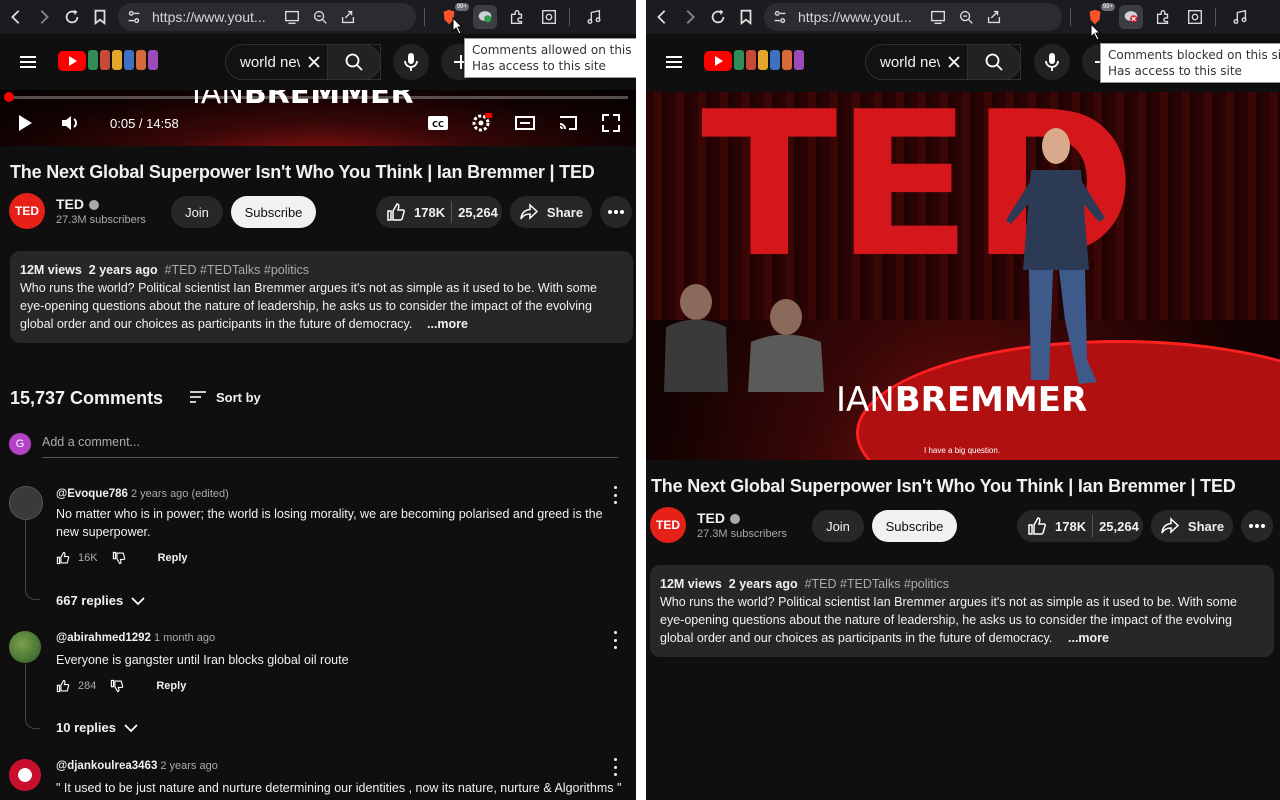  Describe the element at coordinates (97, 727) in the screenshot. I see `view-replies-button: 10 replies` at that location.